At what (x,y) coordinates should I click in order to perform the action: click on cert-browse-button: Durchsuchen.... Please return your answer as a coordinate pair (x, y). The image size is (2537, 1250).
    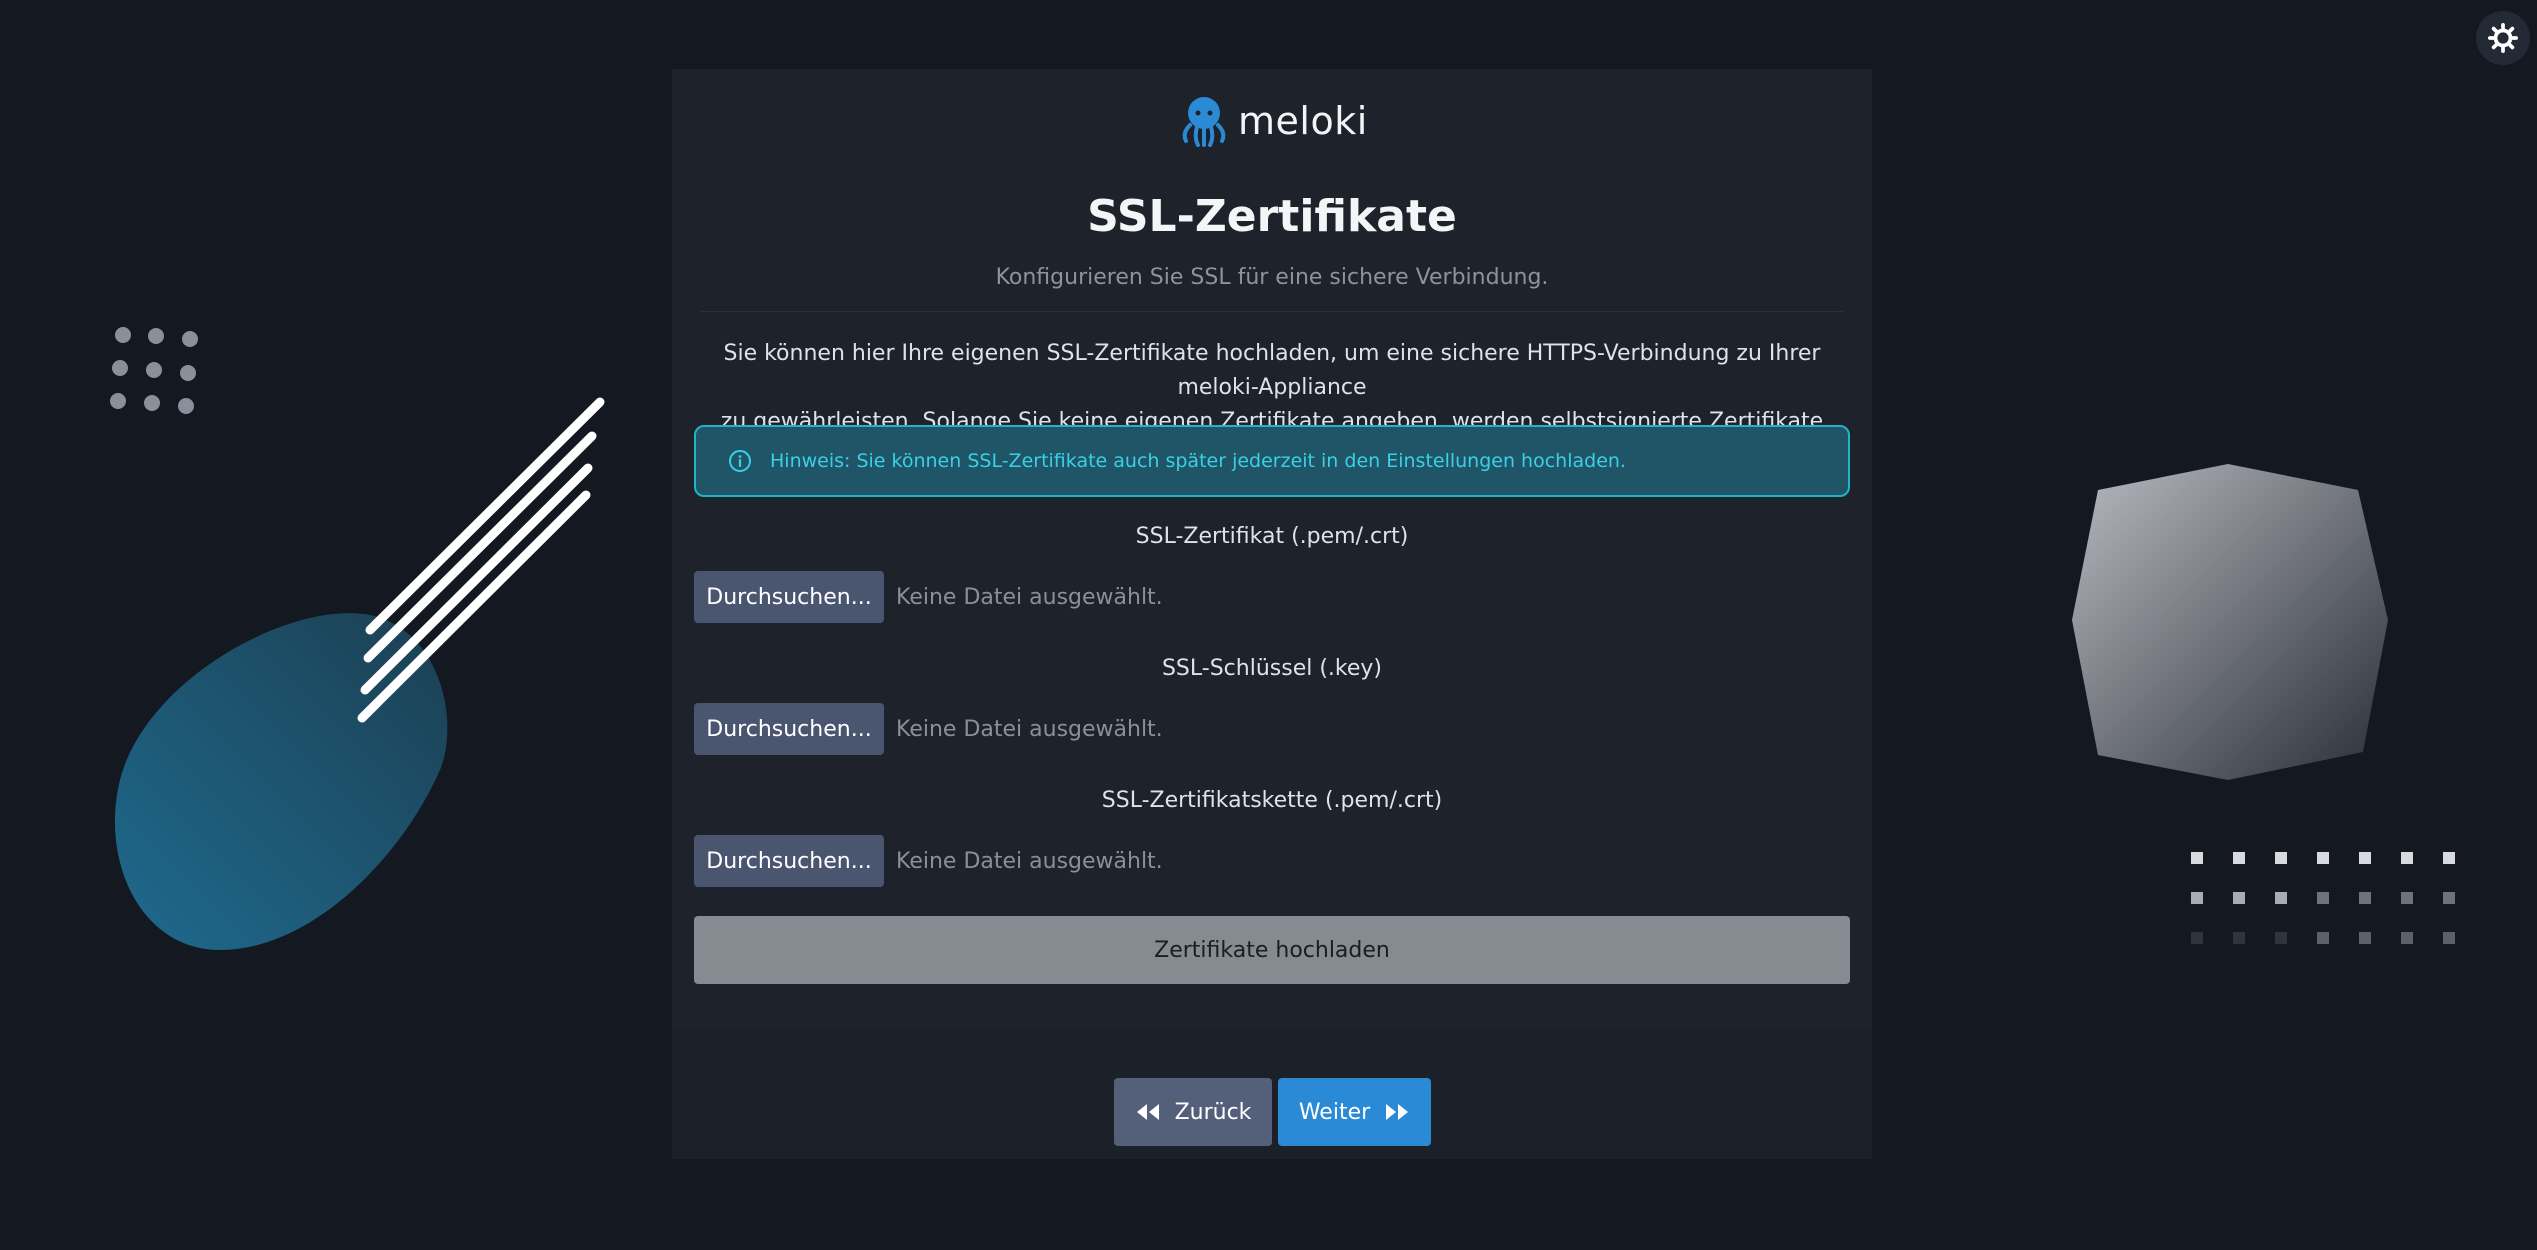
    Looking at the image, I should click on (789, 597).